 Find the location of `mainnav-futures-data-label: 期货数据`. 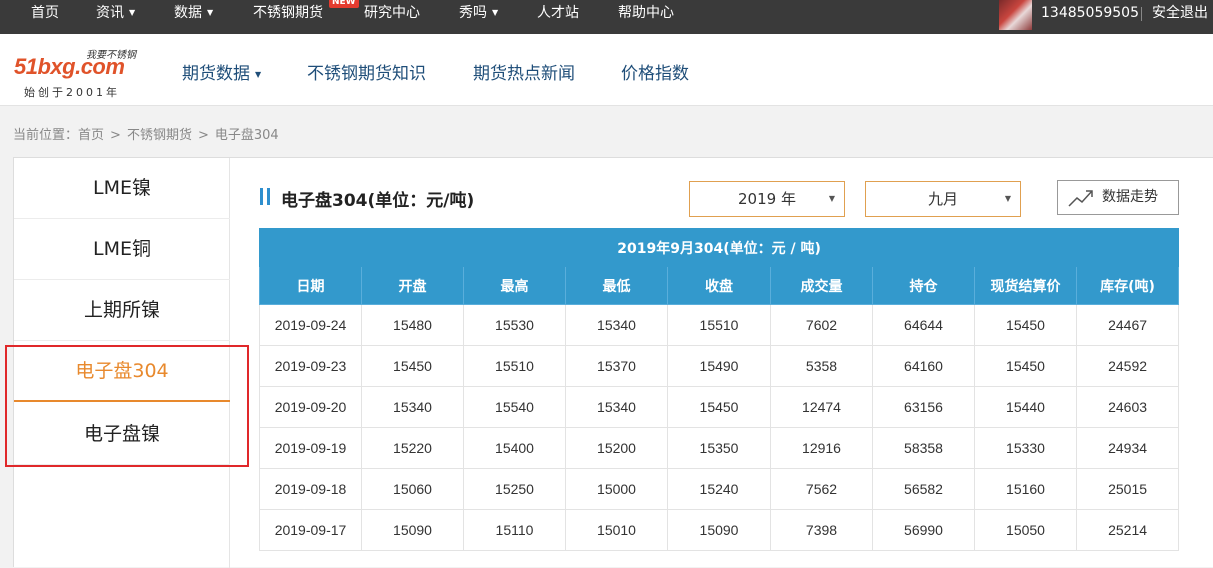

mainnav-futures-data-label: 期货数据 is located at coordinates (216, 74).